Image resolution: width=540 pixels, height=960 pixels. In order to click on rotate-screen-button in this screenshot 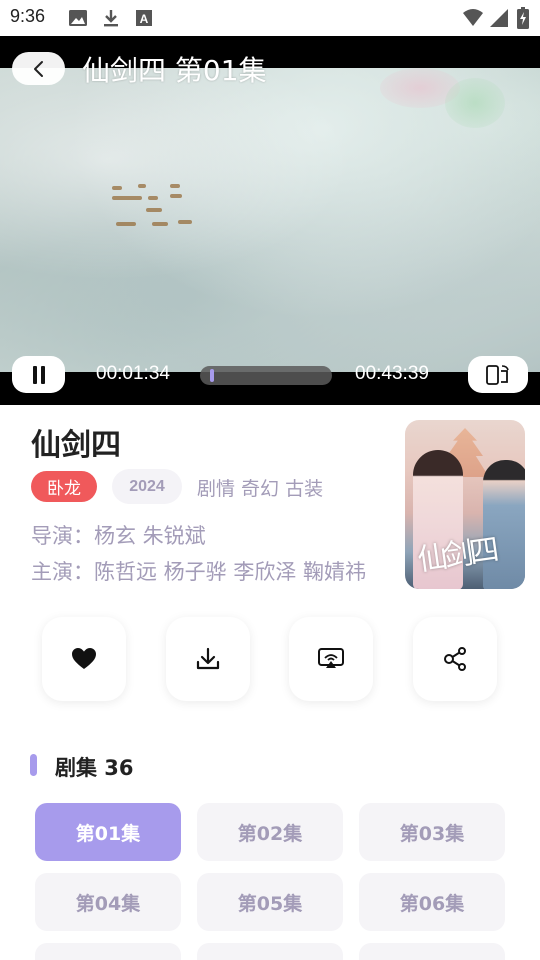, I will do `click(498, 374)`.